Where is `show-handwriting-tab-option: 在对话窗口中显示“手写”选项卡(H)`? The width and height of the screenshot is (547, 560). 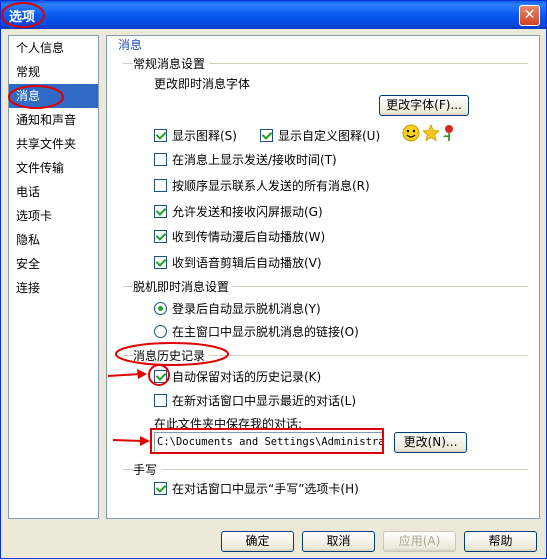
show-handwriting-tab-option: 在对话窗口中显示“手写”选项卡(H) is located at coordinates (256, 488).